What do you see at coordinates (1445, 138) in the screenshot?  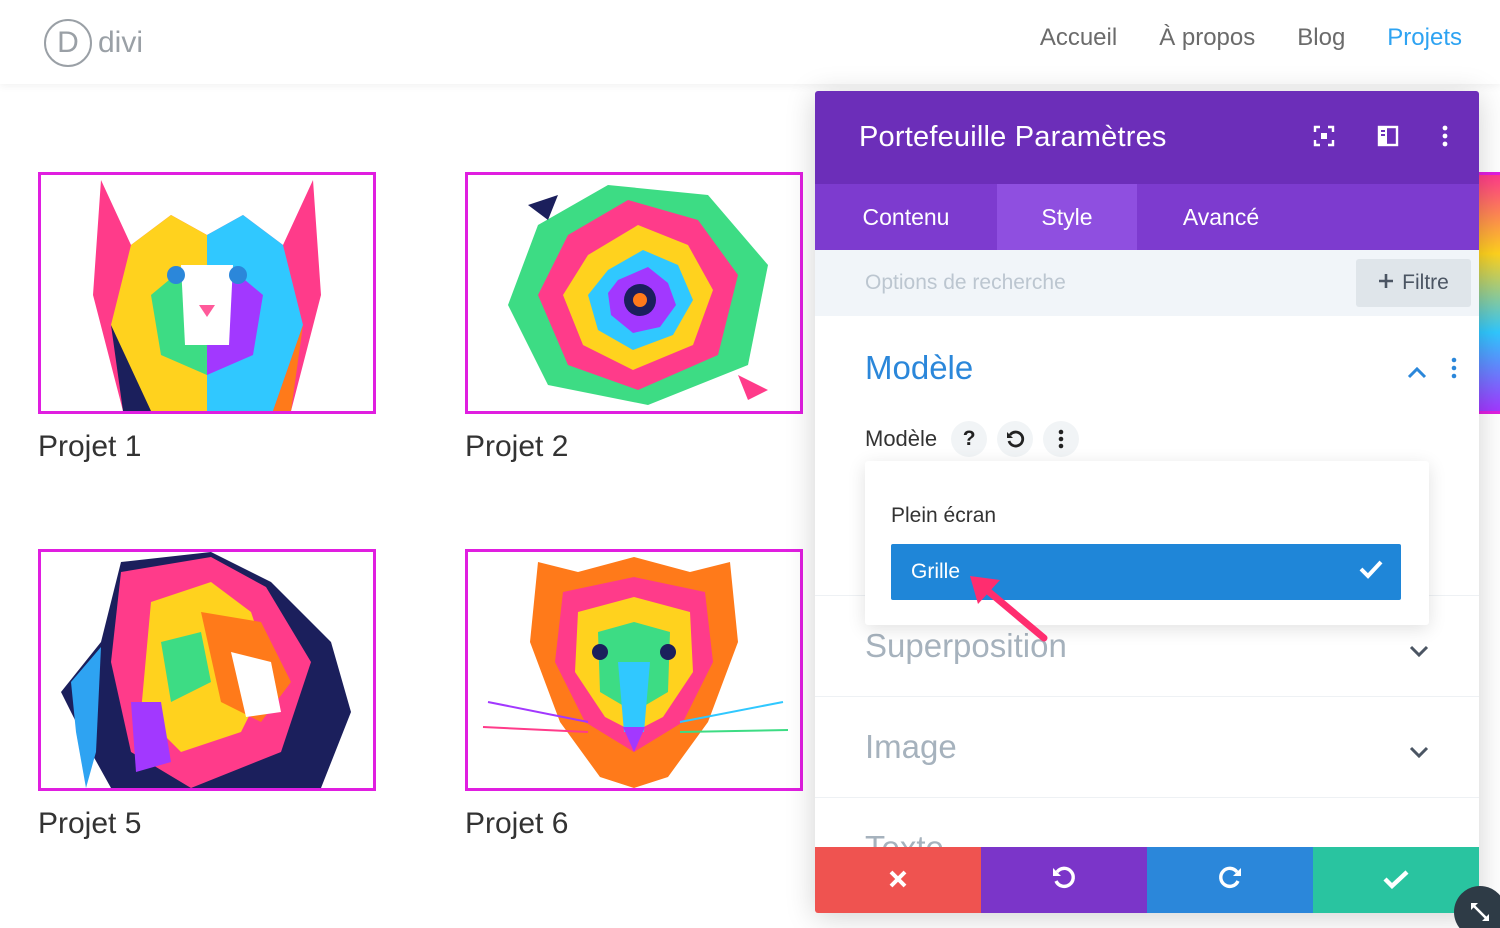 I see `more-vertical-icon` at bounding box center [1445, 138].